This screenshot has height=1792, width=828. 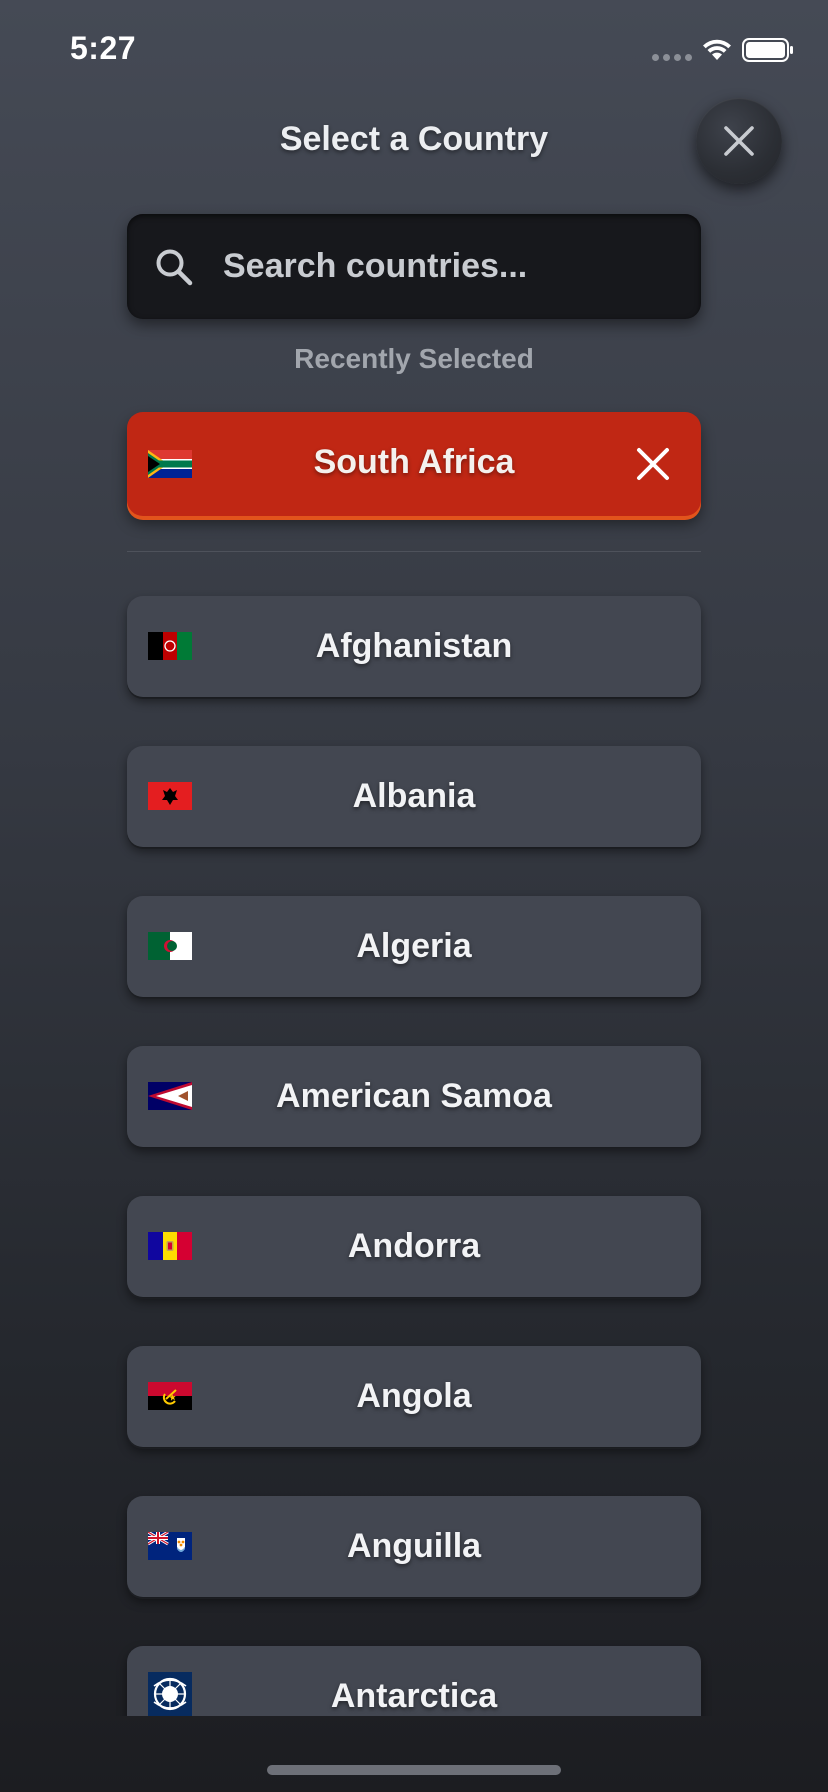 I want to click on country-item-afghanistan: Afghanistan, so click(x=414, y=646).